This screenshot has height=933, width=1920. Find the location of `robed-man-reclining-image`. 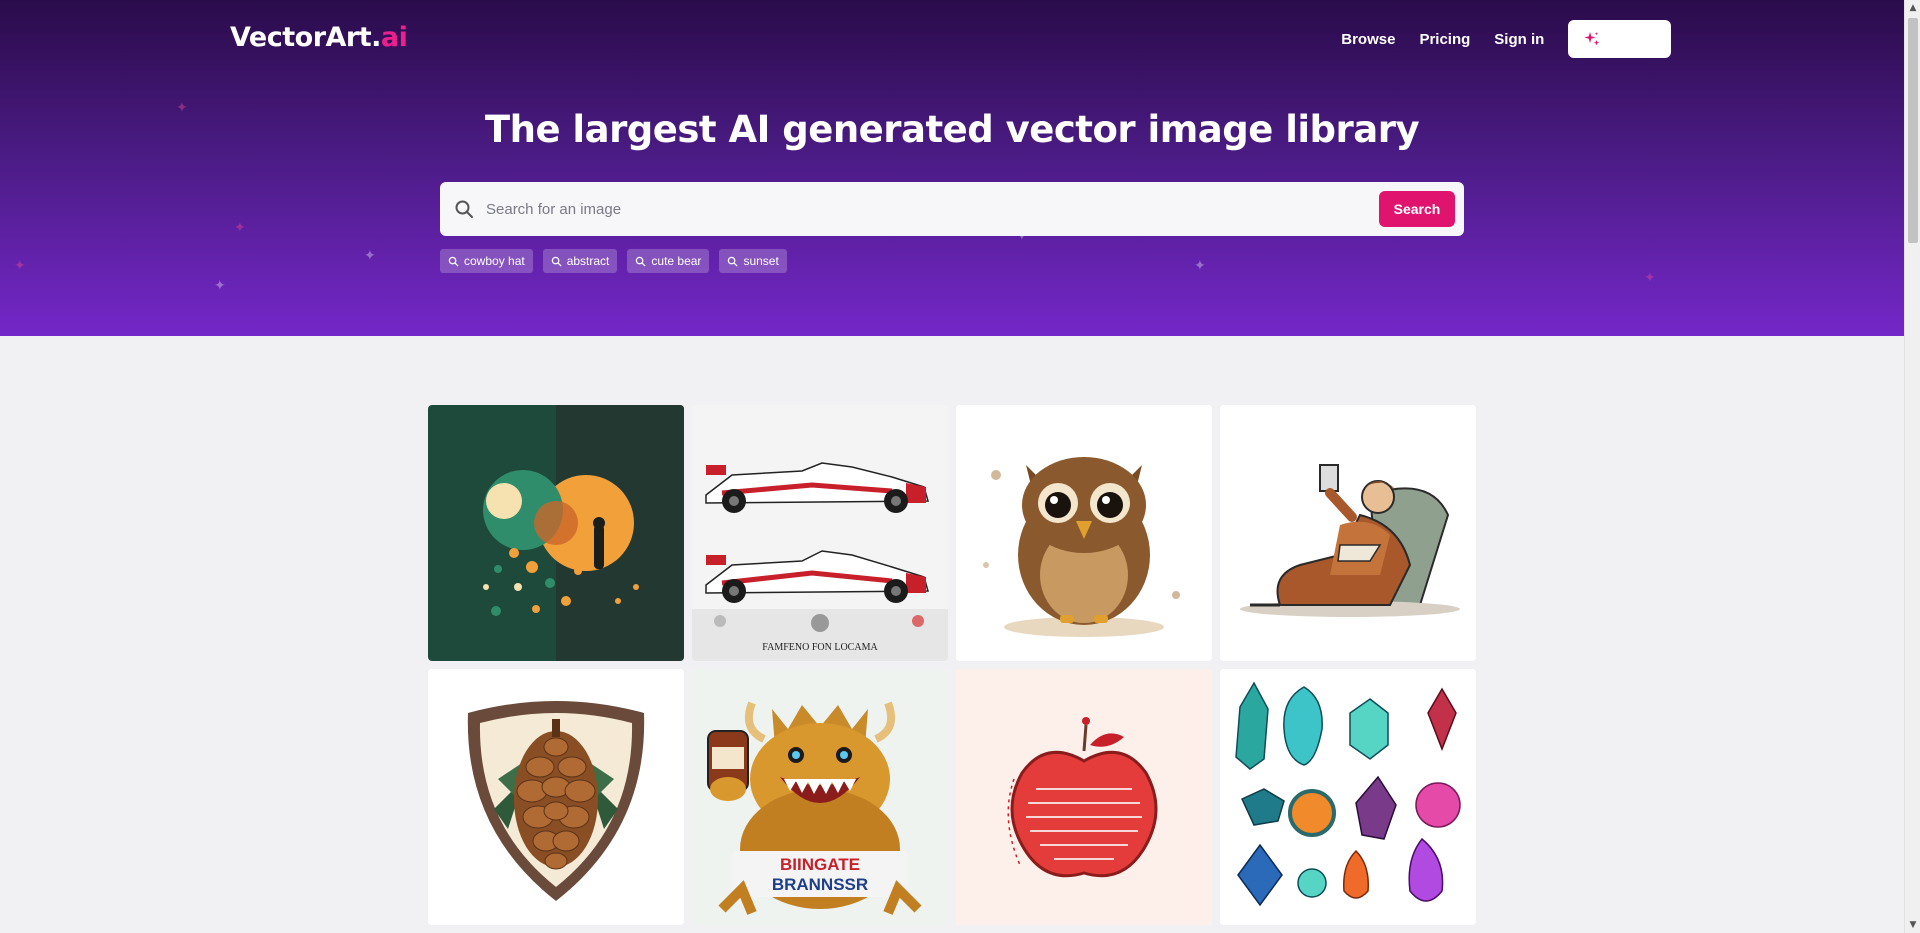

robed-man-reclining-image is located at coordinates (1348, 533).